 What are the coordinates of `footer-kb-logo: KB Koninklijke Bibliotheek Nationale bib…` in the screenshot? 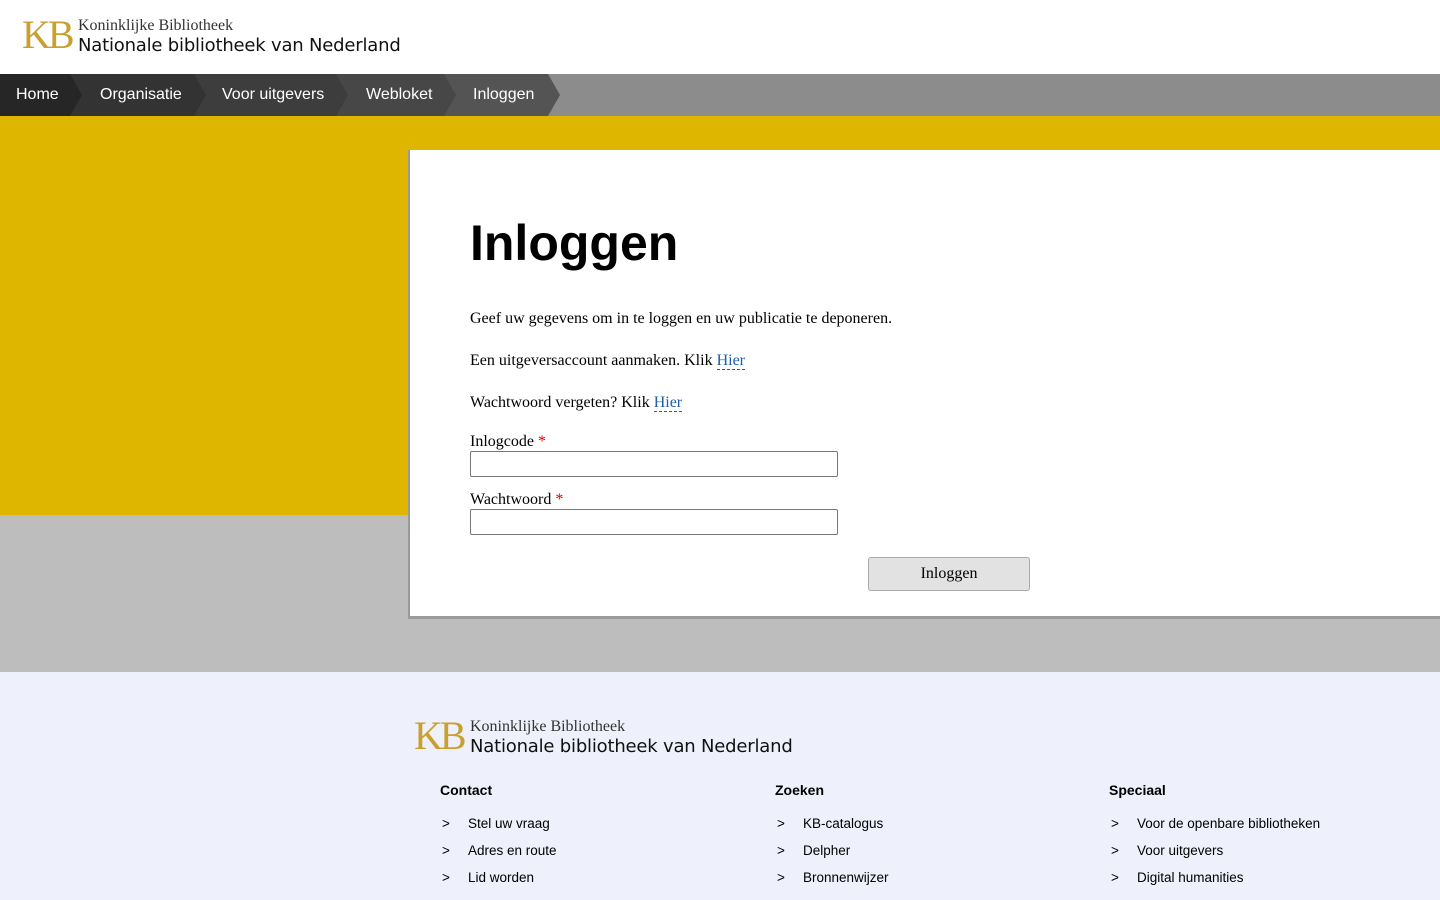 It's located at (603, 737).